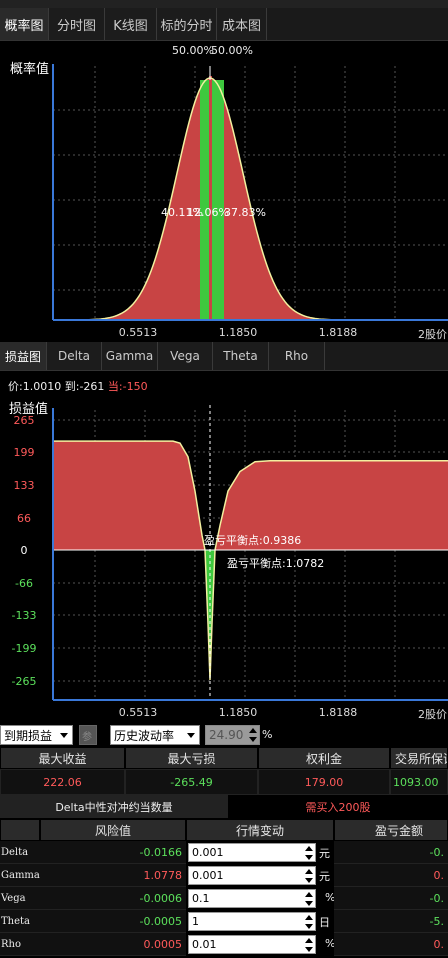 The height and width of the screenshot is (958, 448). I want to click on volatility-input: 24.90, so click(232, 735).